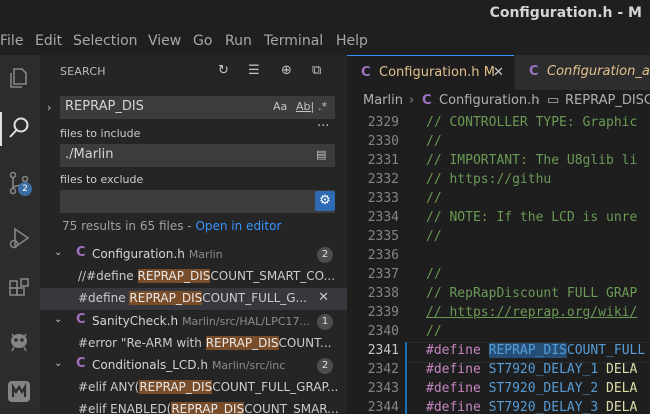  I want to click on line-number: 2341, so click(383, 350).